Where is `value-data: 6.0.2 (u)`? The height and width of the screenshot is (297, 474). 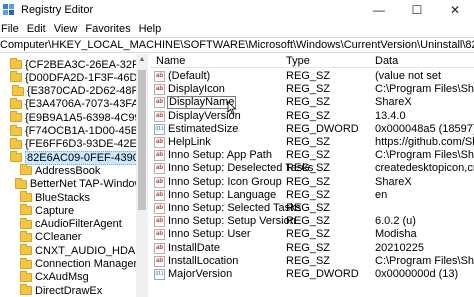 value-data: 6.0.2 (u) is located at coordinates (395, 221).